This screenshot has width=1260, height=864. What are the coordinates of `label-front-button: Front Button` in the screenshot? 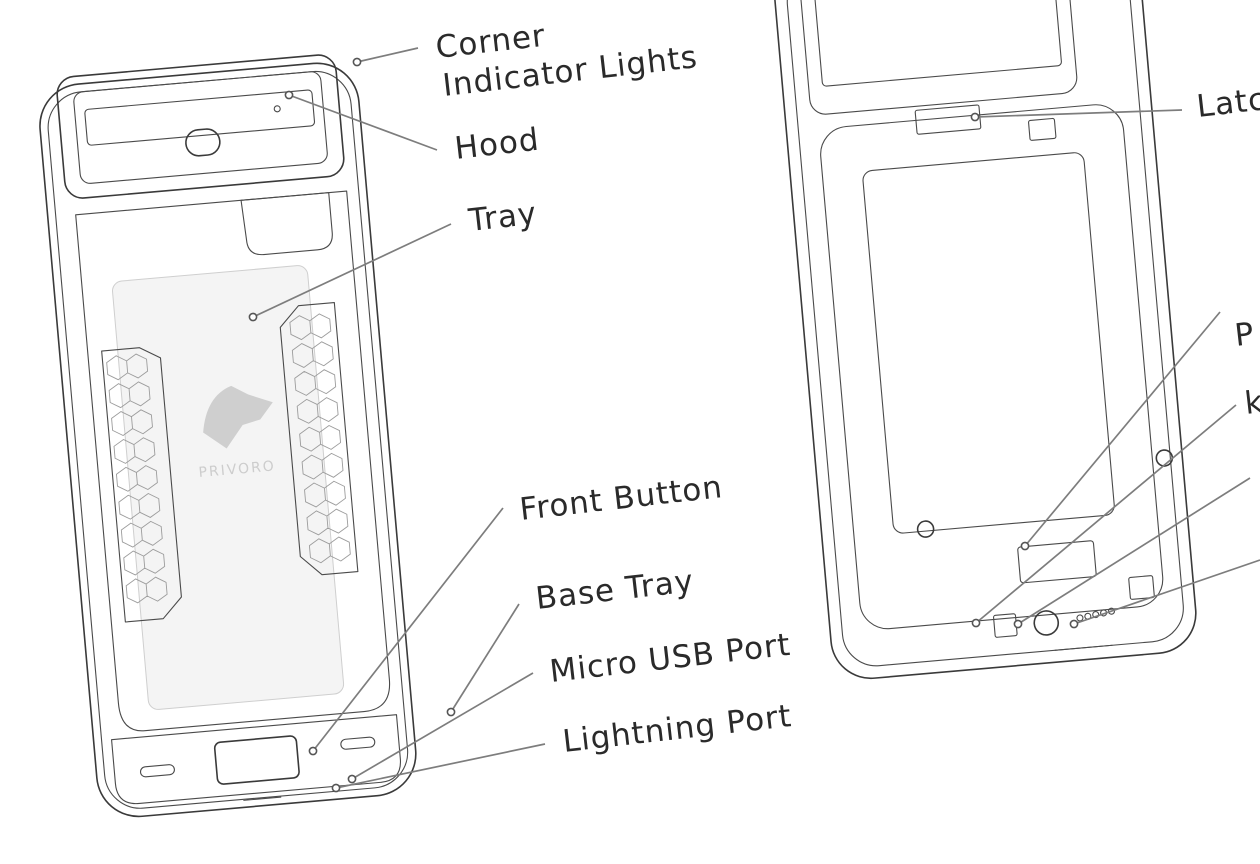 It's located at (621, 498).